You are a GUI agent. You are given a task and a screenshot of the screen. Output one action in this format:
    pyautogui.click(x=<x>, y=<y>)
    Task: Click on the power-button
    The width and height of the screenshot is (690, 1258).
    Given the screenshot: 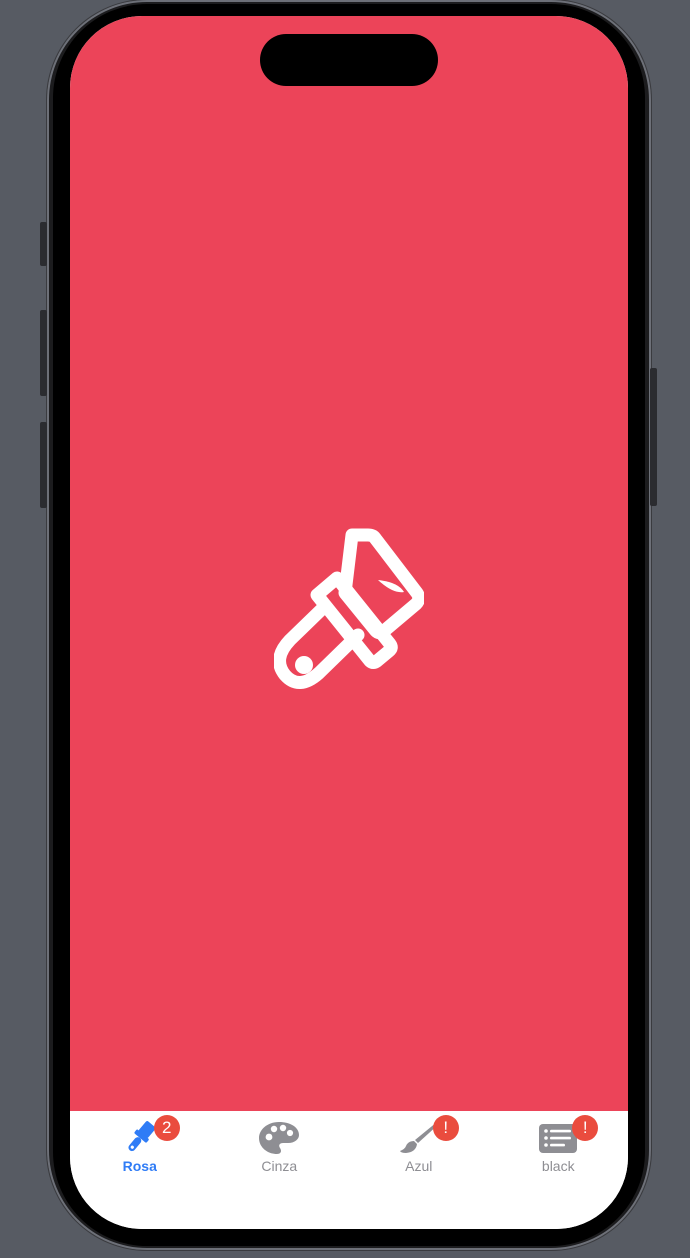 What is the action you would take?
    pyautogui.click(x=653, y=437)
    